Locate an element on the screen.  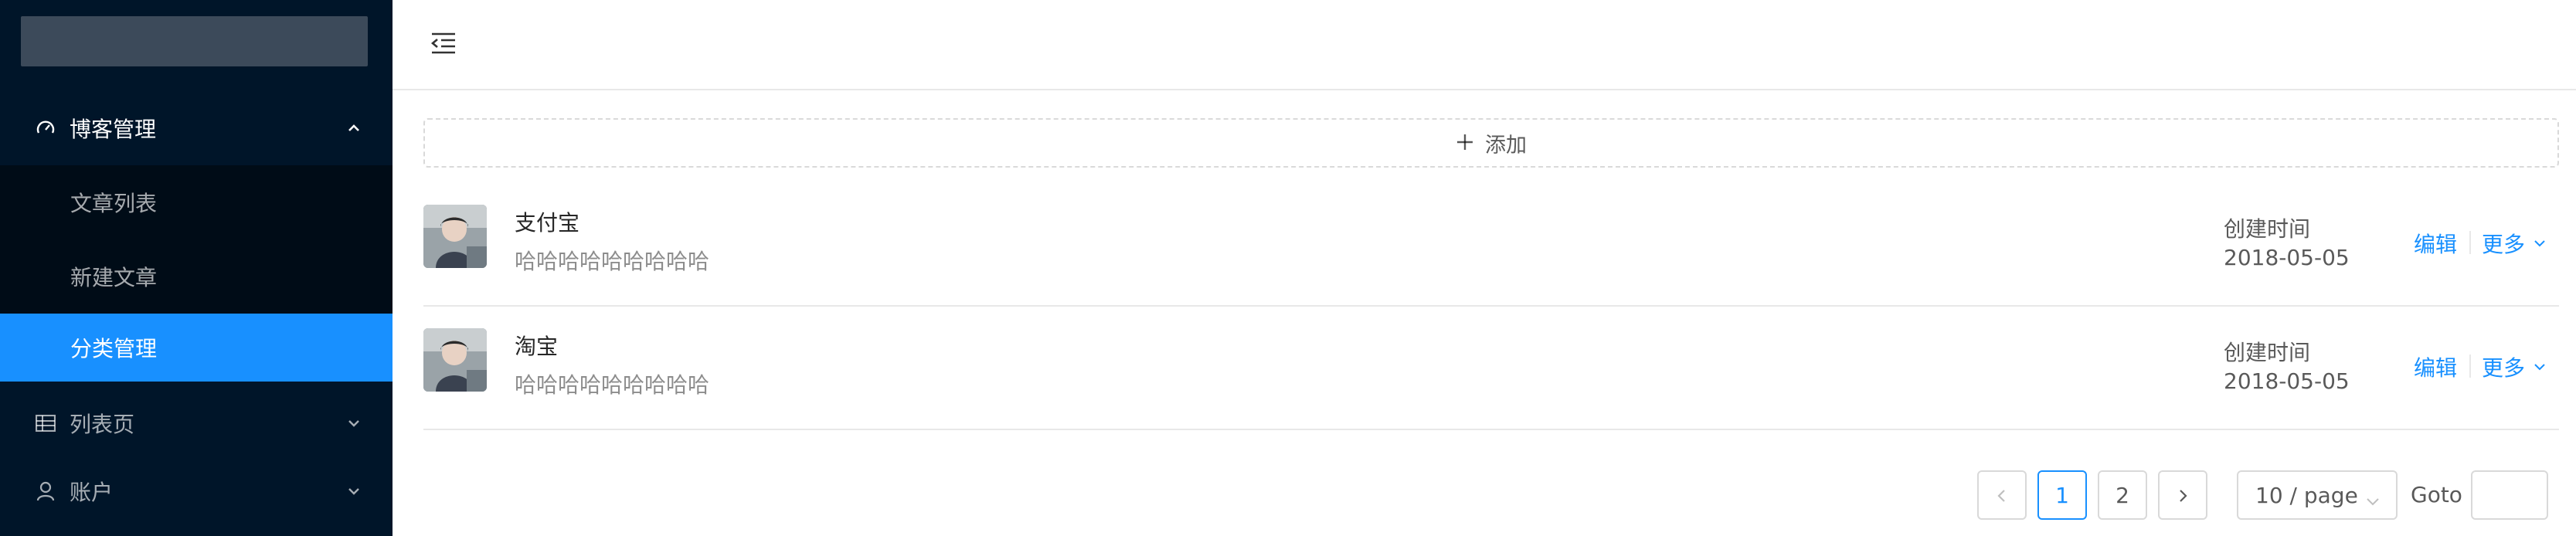
menu-item-label: 分类管理 is located at coordinates (114, 348).